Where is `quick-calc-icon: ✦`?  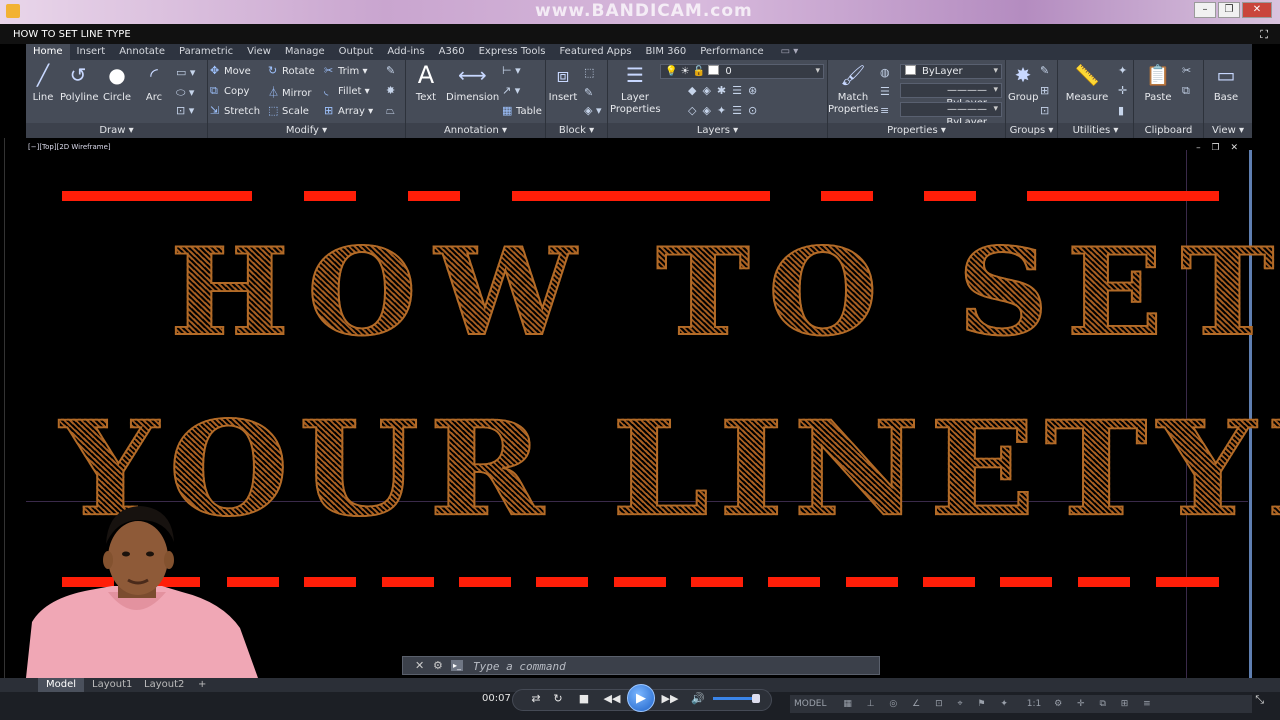 quick-calc-icon: ✦ is located at coordinates (1122, 70).